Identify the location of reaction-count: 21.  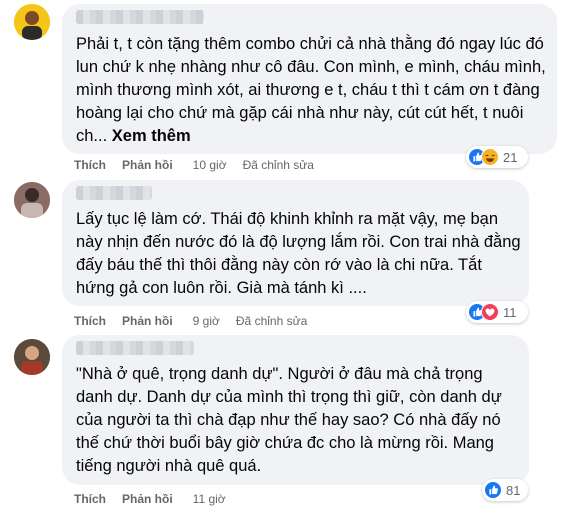
(510, 157).